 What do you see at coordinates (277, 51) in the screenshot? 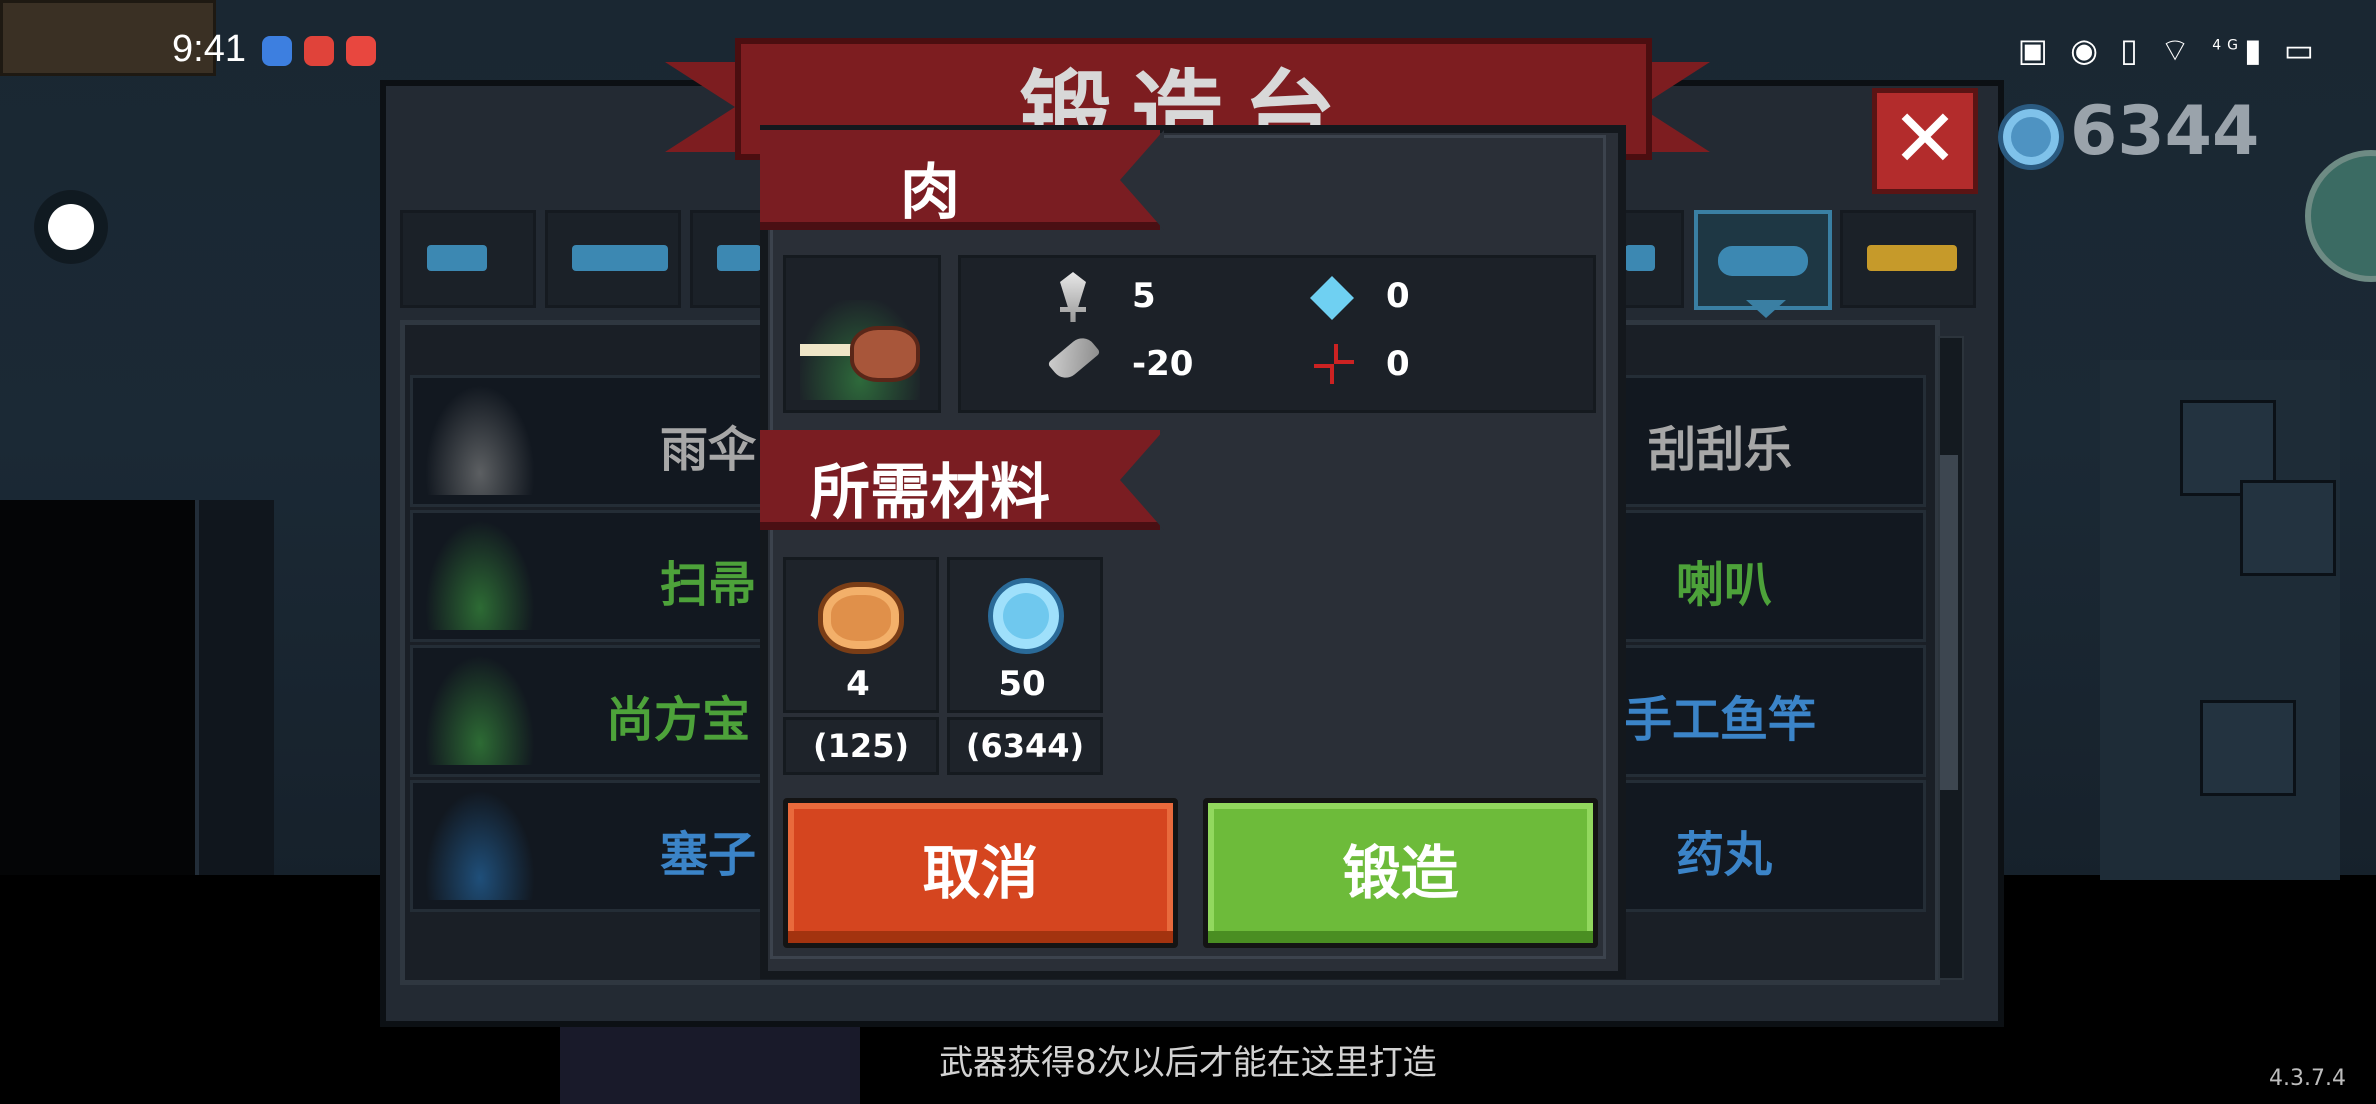
I see `browser-app-icon` at bounding box center [277, 51].